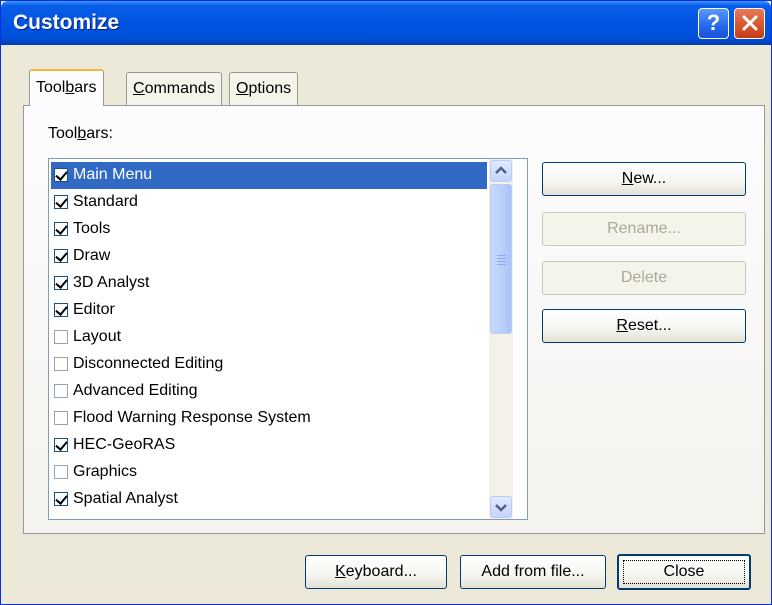 This screenshot has height=605, width=772. What do you see at coordinates (70, 87) in the screenshot?
I see `tab-label-accel: b` at bounding box center [70, 87].